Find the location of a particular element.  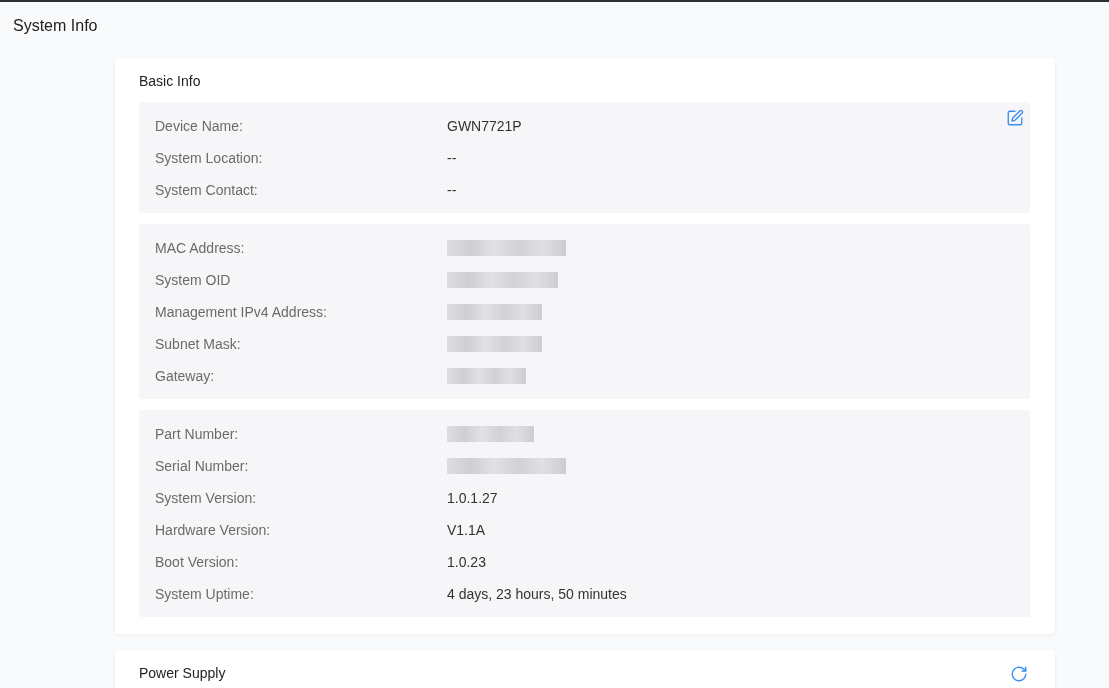

card-title: Power Supply is located at coordinates (182, 673).